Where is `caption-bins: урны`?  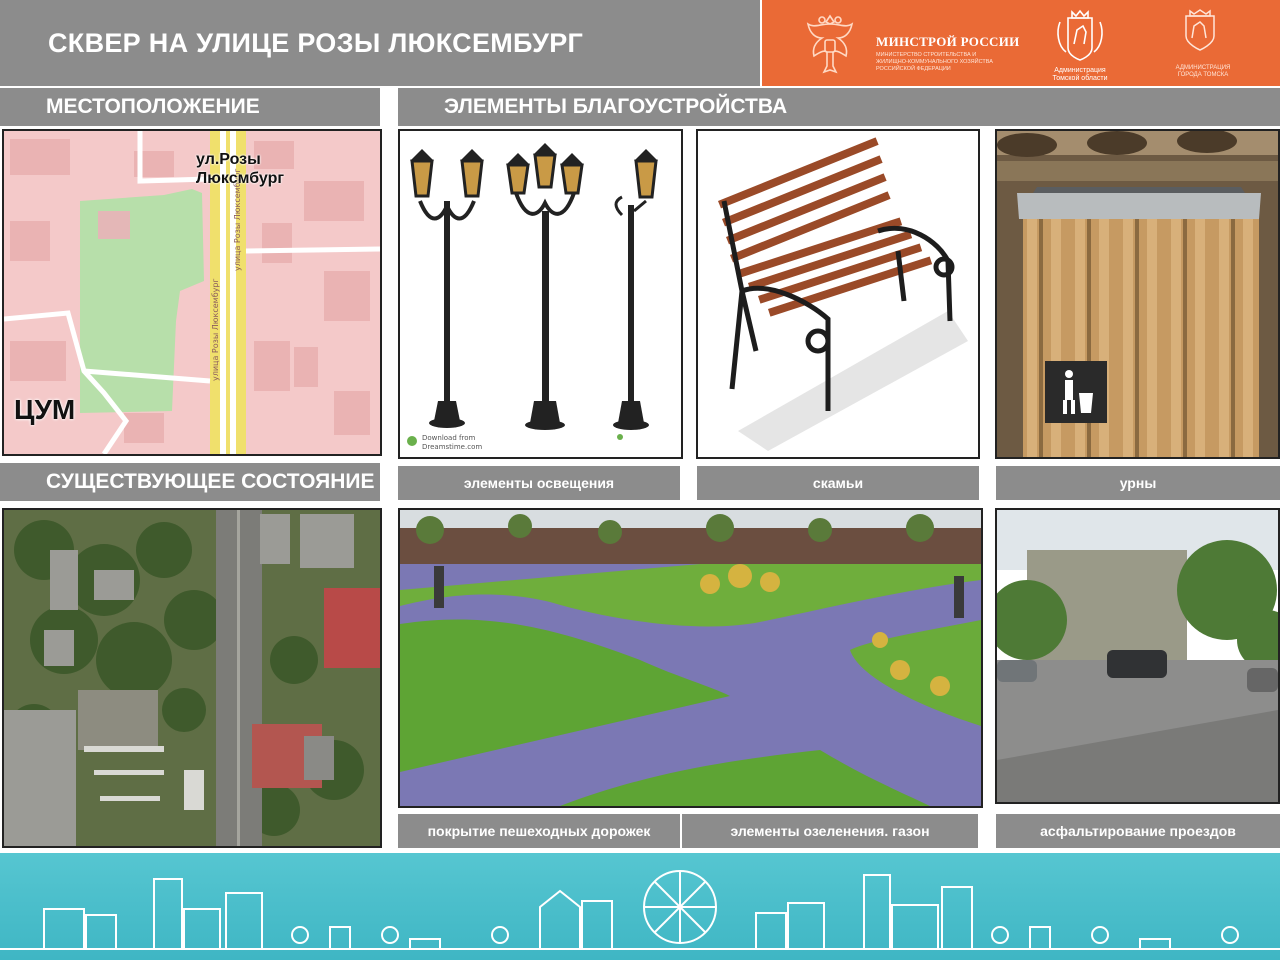 caption-bins: урны is located at coordinates (1138, 483).